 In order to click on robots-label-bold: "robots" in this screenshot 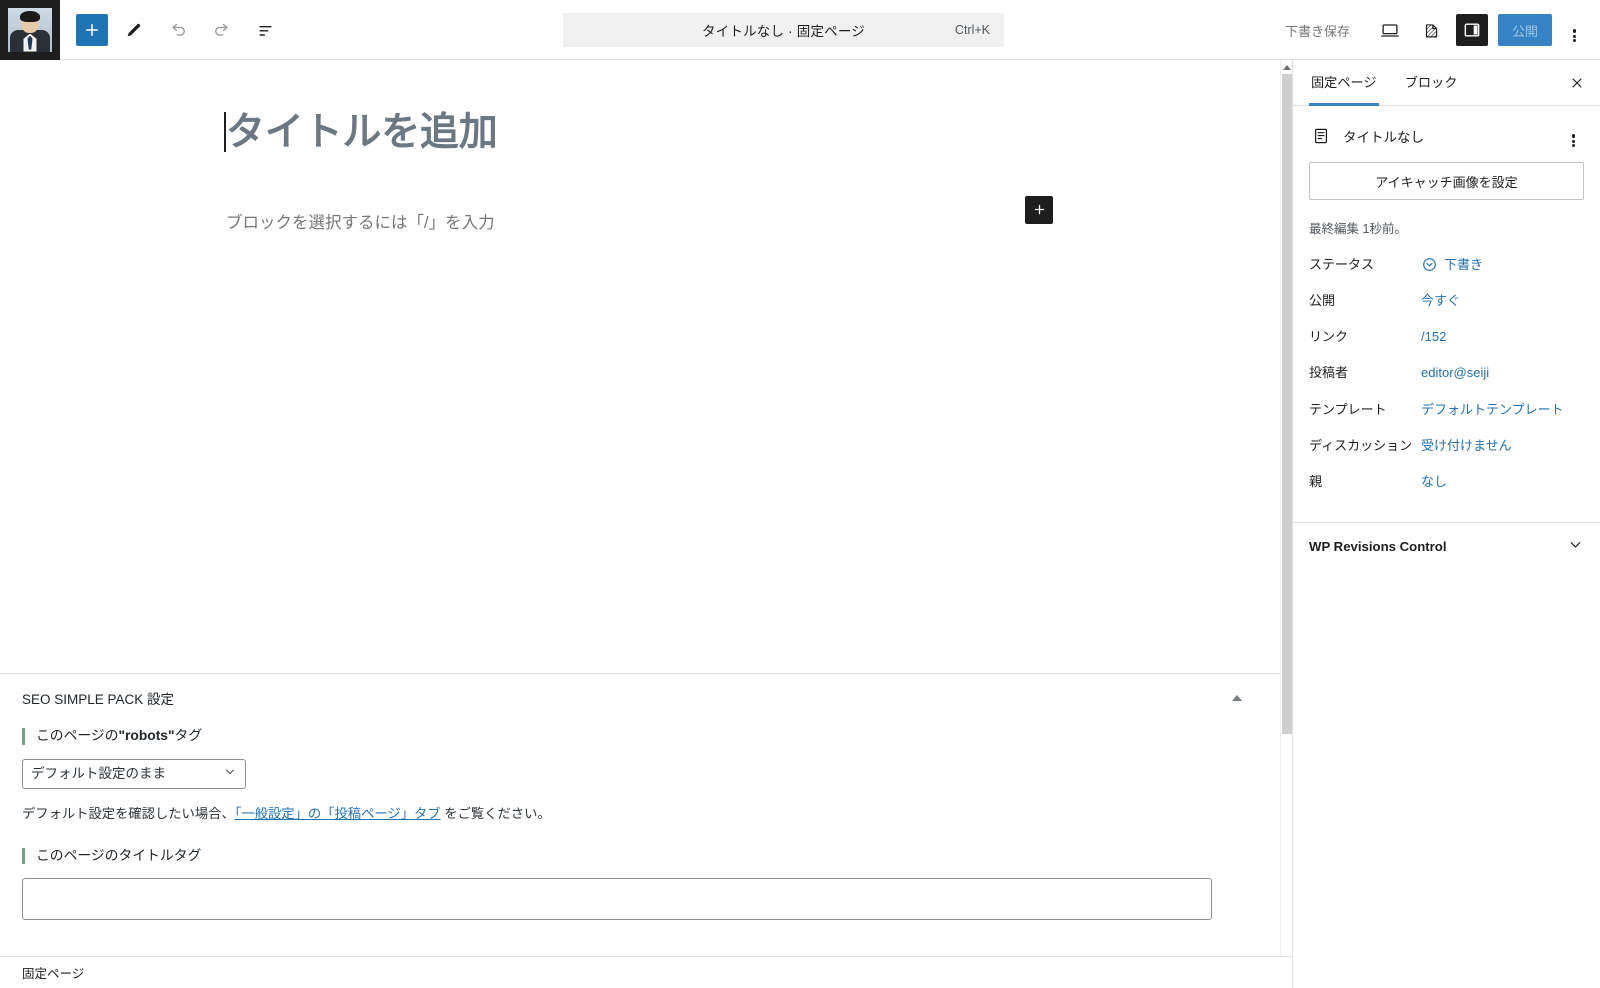, I will do `click(146, 735)`.